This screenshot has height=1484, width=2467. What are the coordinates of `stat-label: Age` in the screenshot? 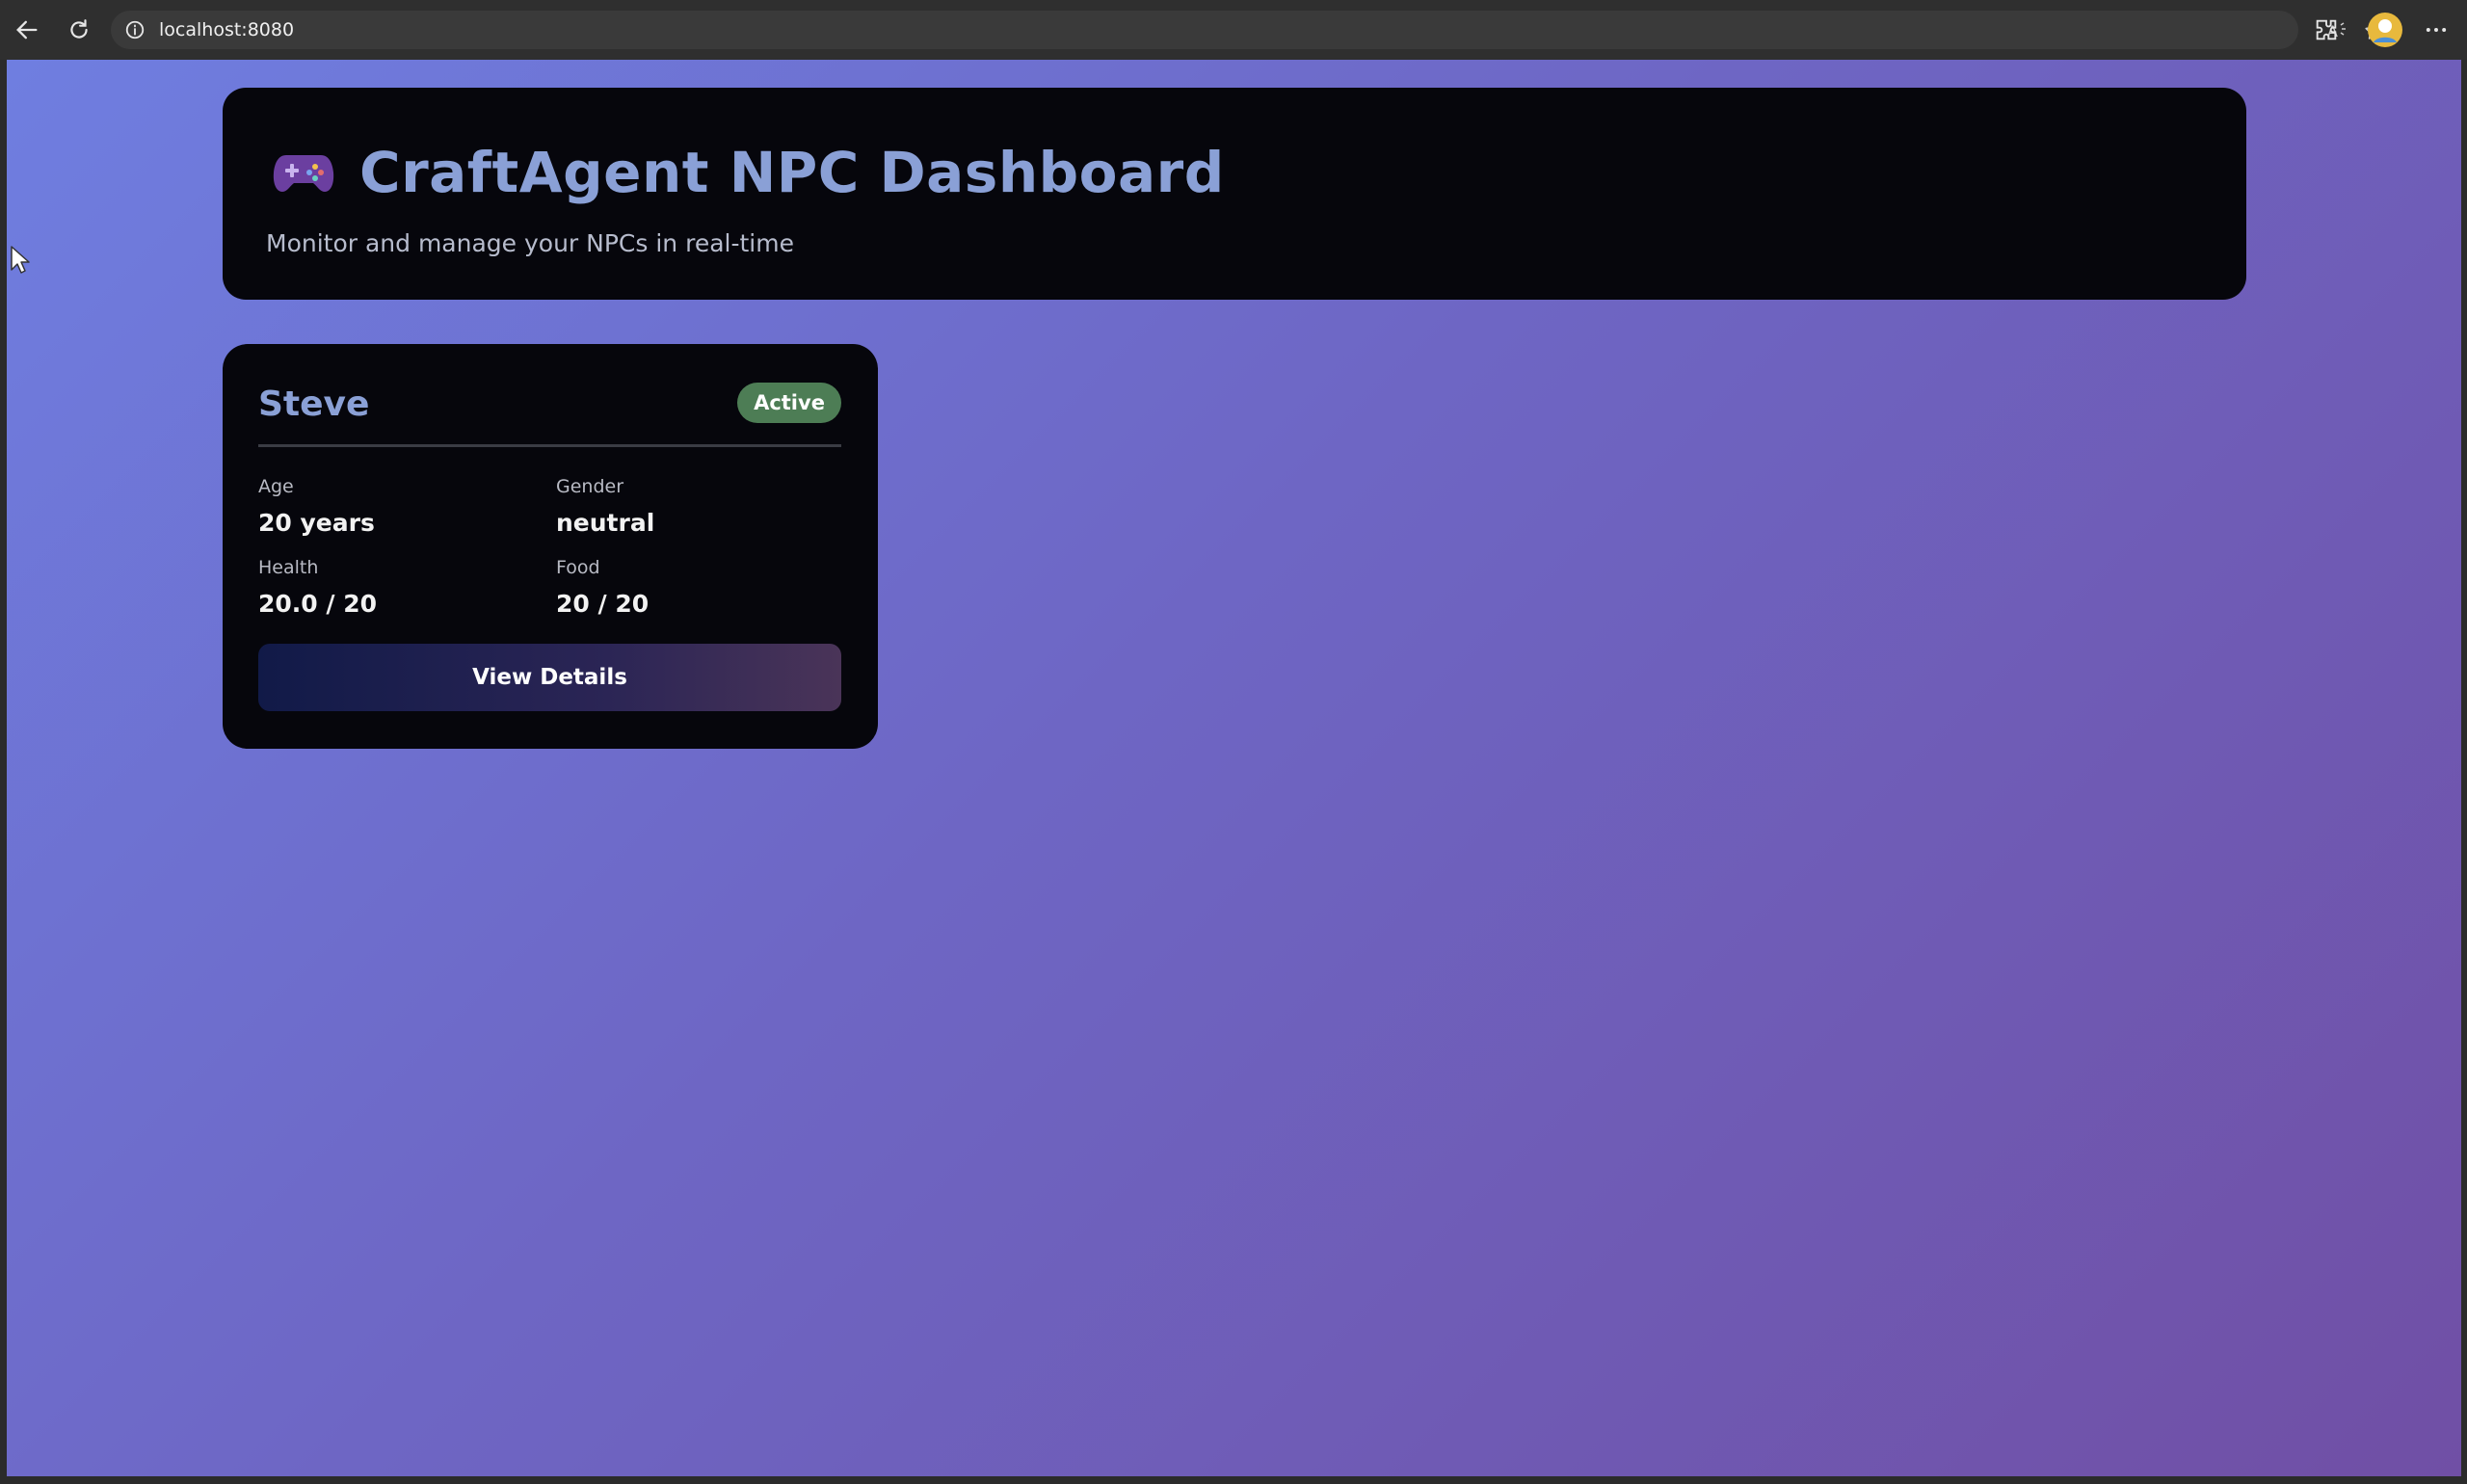 It's located at (276, 486).